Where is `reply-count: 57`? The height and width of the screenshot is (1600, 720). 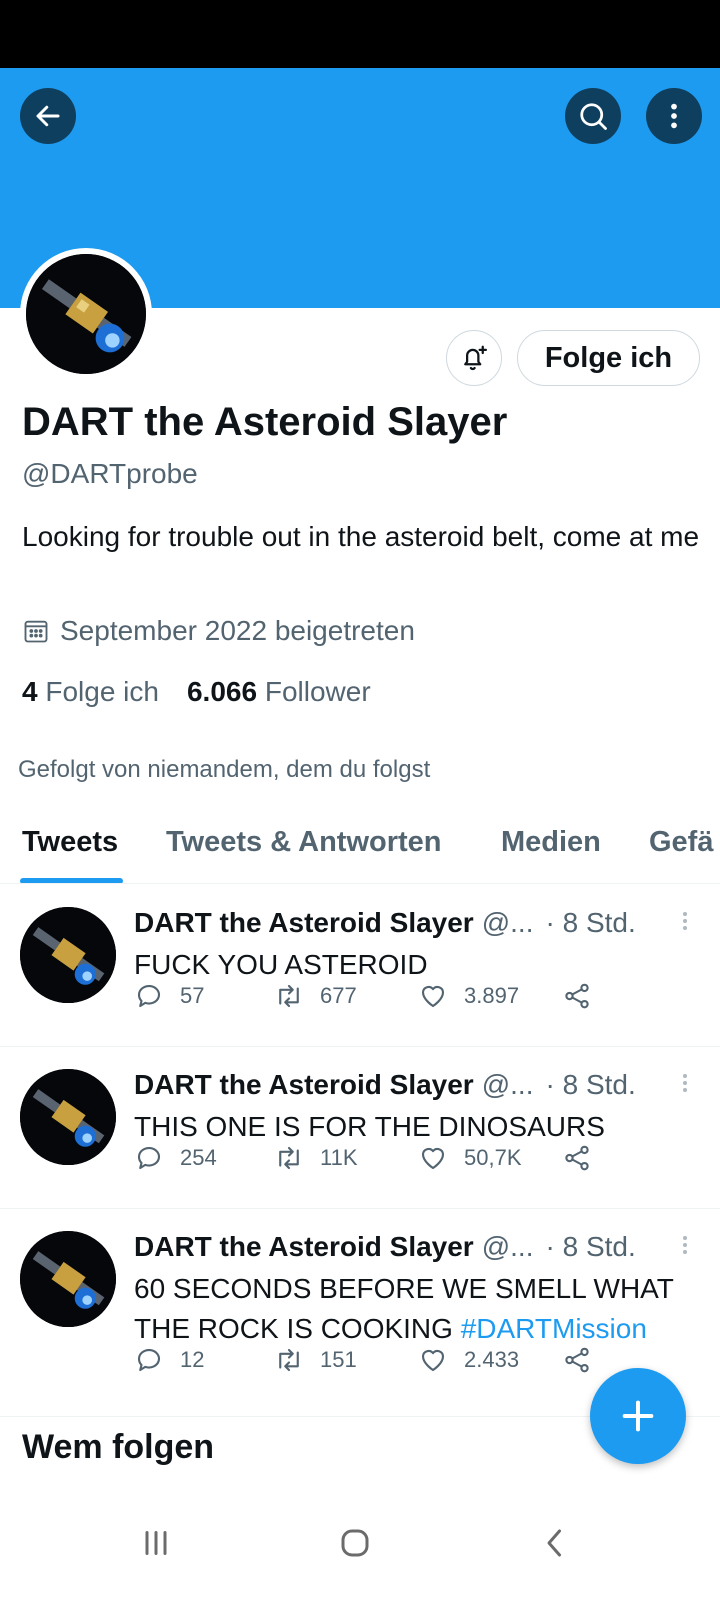
reply-count: 57 is located at coordinates (192, 995).